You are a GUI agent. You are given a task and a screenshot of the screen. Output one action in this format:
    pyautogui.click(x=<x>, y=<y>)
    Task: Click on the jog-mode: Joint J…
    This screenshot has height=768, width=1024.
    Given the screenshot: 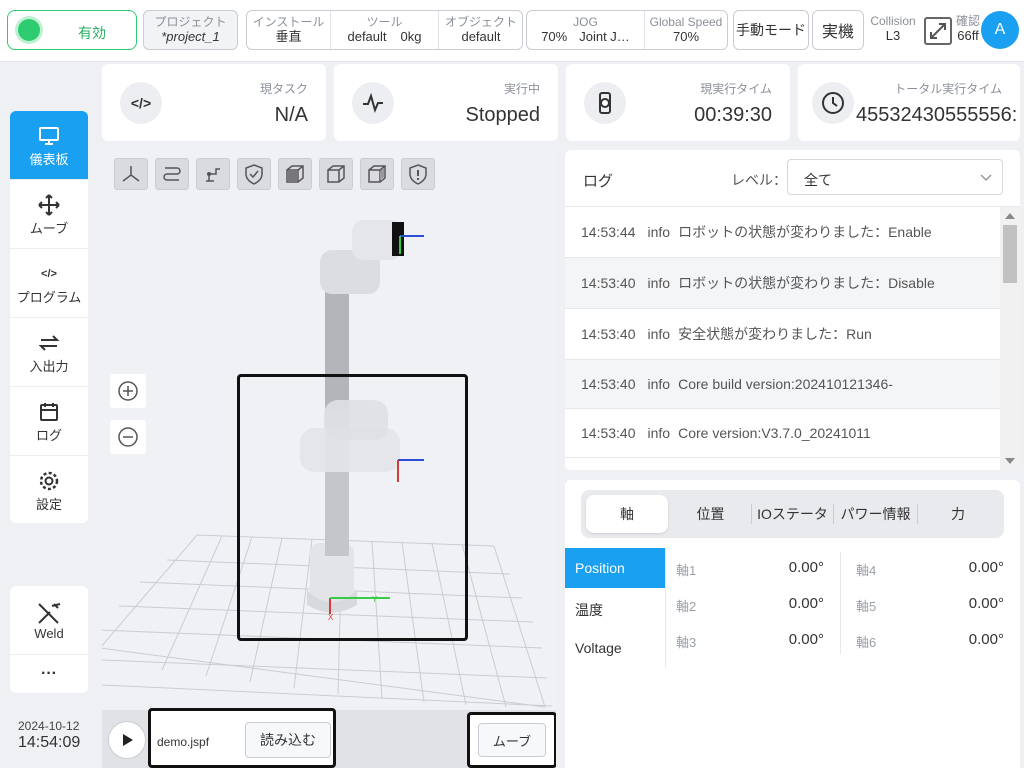 What is the action you would take?
    pyautogui.click(x=604, y=36)
    